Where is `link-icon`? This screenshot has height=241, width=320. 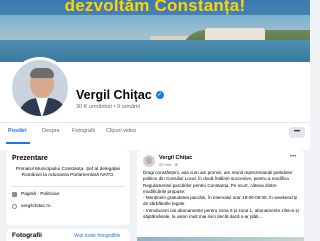 link-icon is located at coordinates (14, 206).